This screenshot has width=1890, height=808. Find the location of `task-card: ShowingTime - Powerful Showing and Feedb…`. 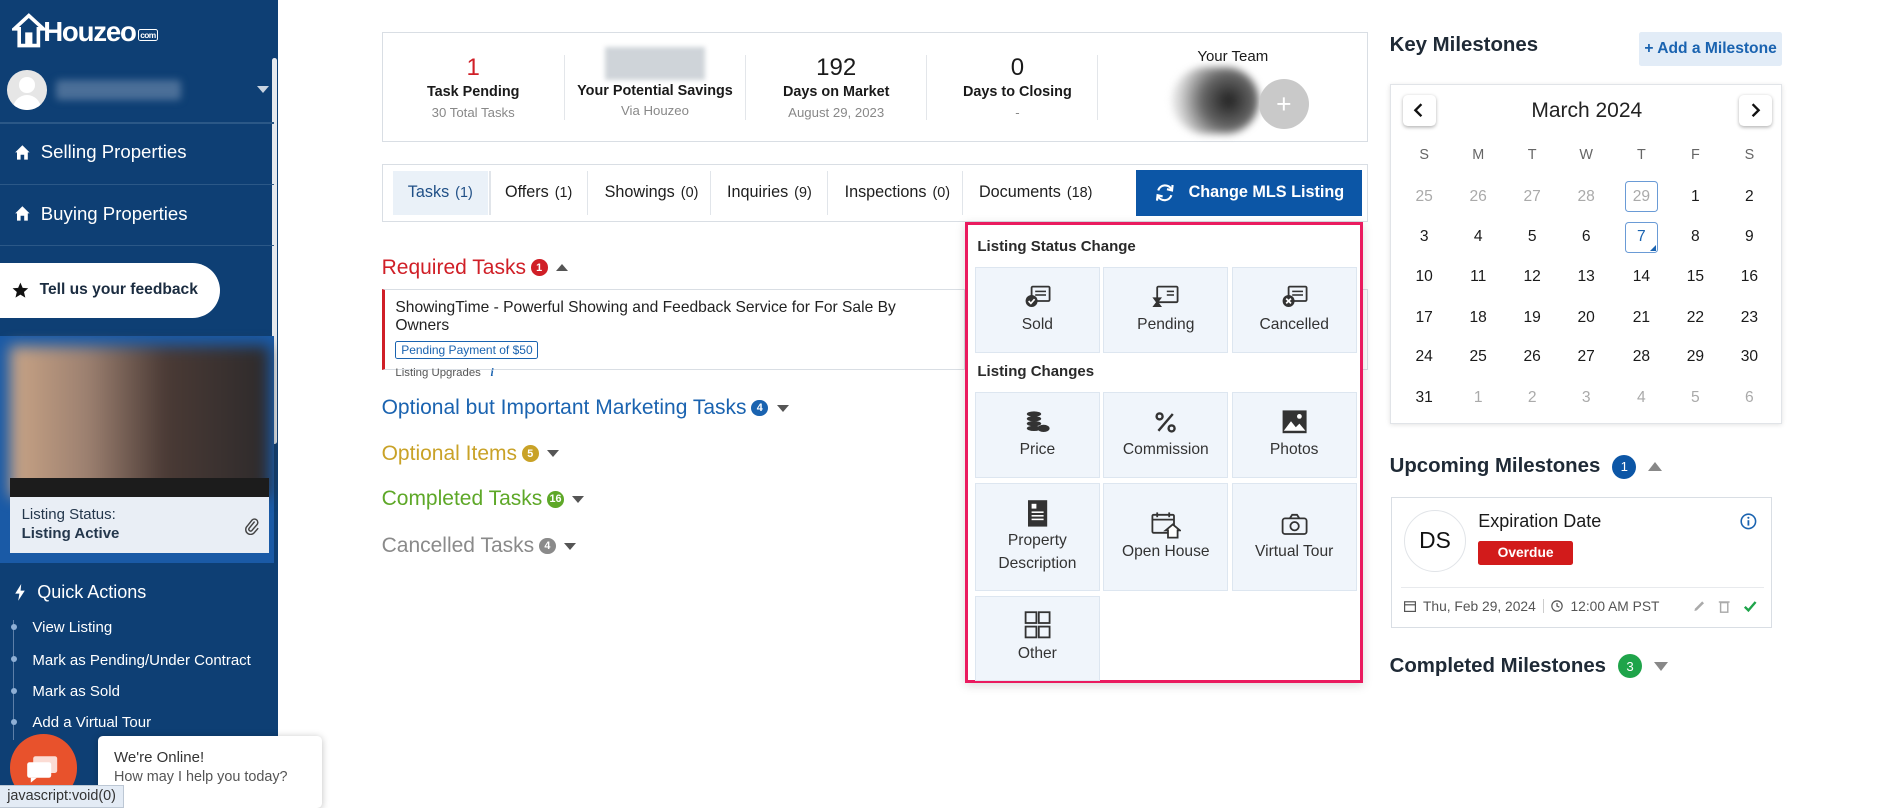

task-card: ShowingTime - Powerful Showing and Feedb… is located at coordinates (673, 334).